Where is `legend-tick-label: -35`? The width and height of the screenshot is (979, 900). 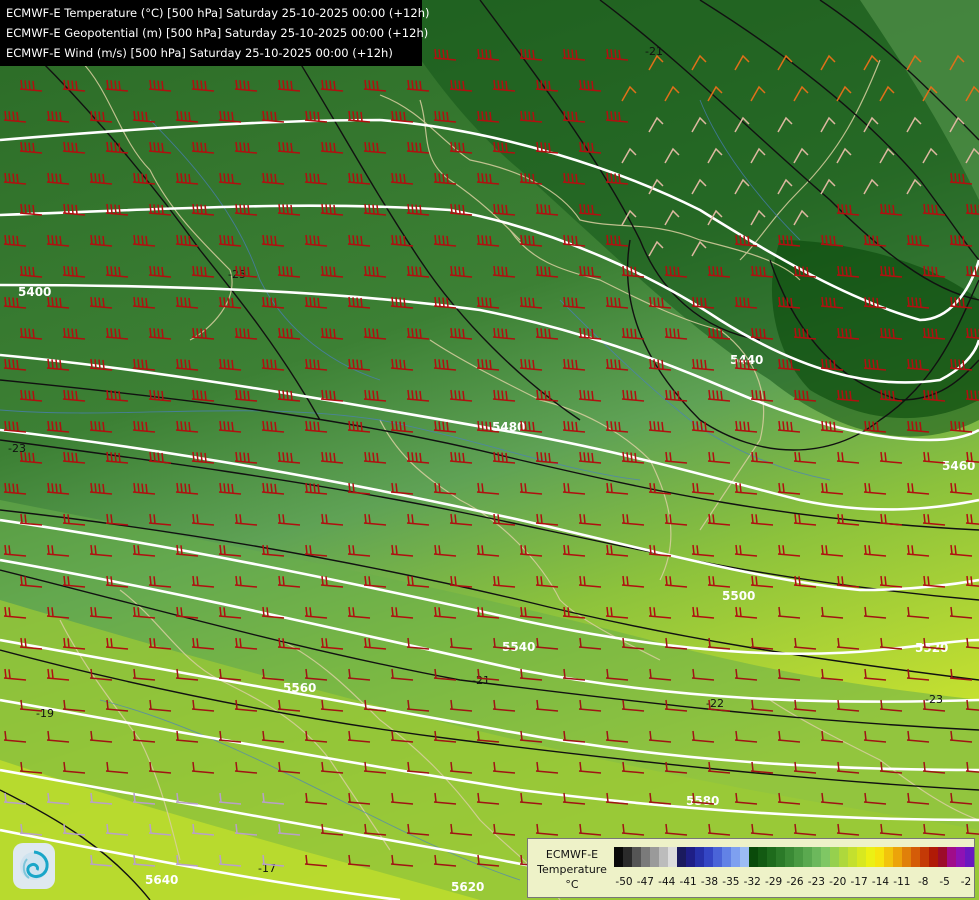
legend-tick-label: -35 is located at coordinates (731, 882).